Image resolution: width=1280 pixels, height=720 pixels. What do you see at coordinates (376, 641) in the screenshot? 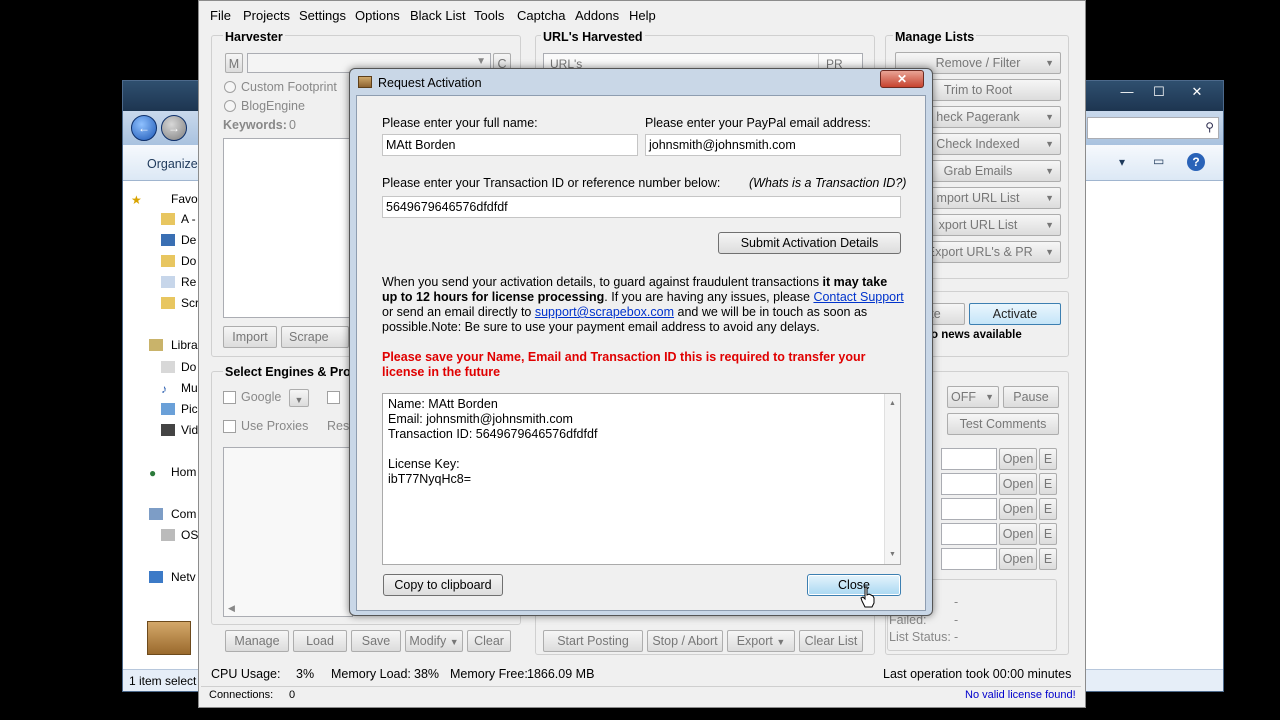
I see `save-button: Save` at bounding box center [376, 641].